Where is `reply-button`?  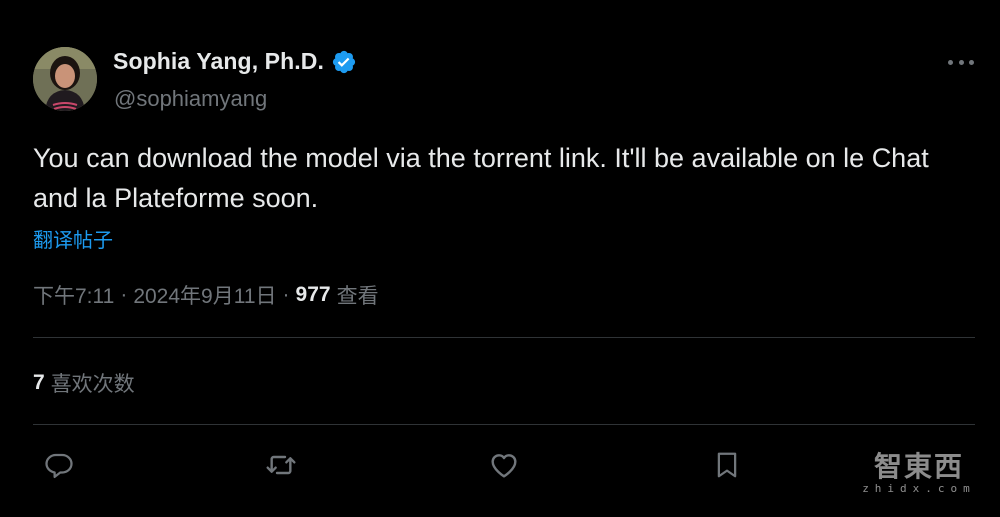 reply-button is located at coordinates (59, 465).